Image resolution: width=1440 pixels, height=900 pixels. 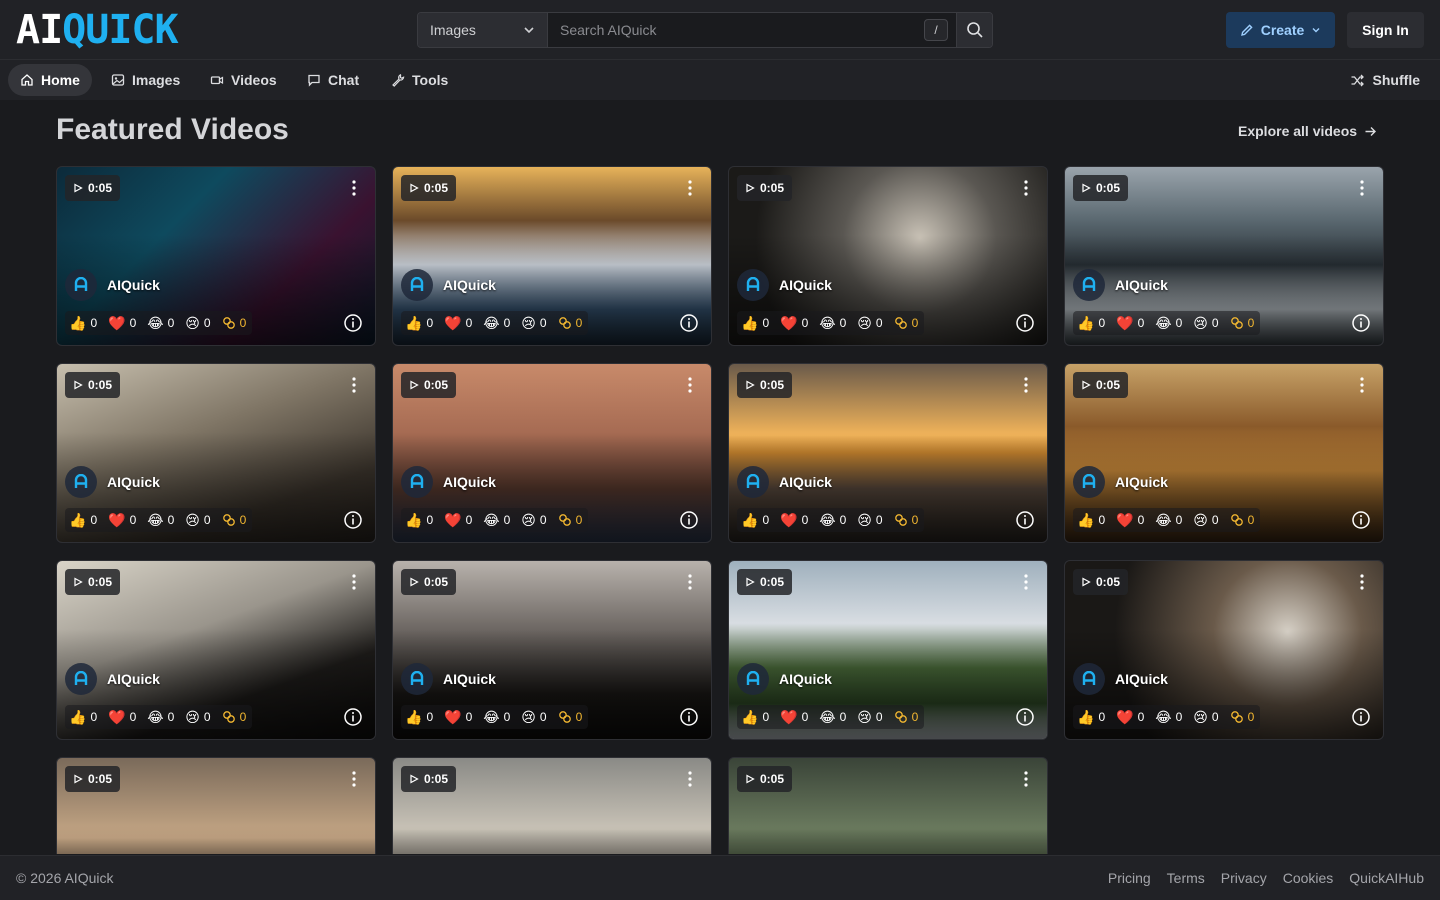 What do you see at coordinates (483, 30) in the screenshot?
I see `search-type-select: Images` at bounding box center [483, 30].